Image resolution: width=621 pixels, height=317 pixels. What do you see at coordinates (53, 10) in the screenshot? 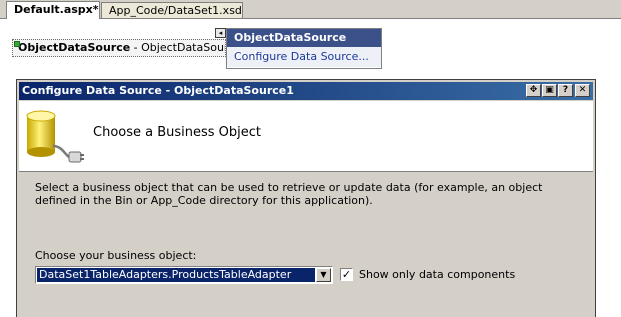
I see `tab-default-aspx: Default.aspx*` at bounding box center [53, 10].